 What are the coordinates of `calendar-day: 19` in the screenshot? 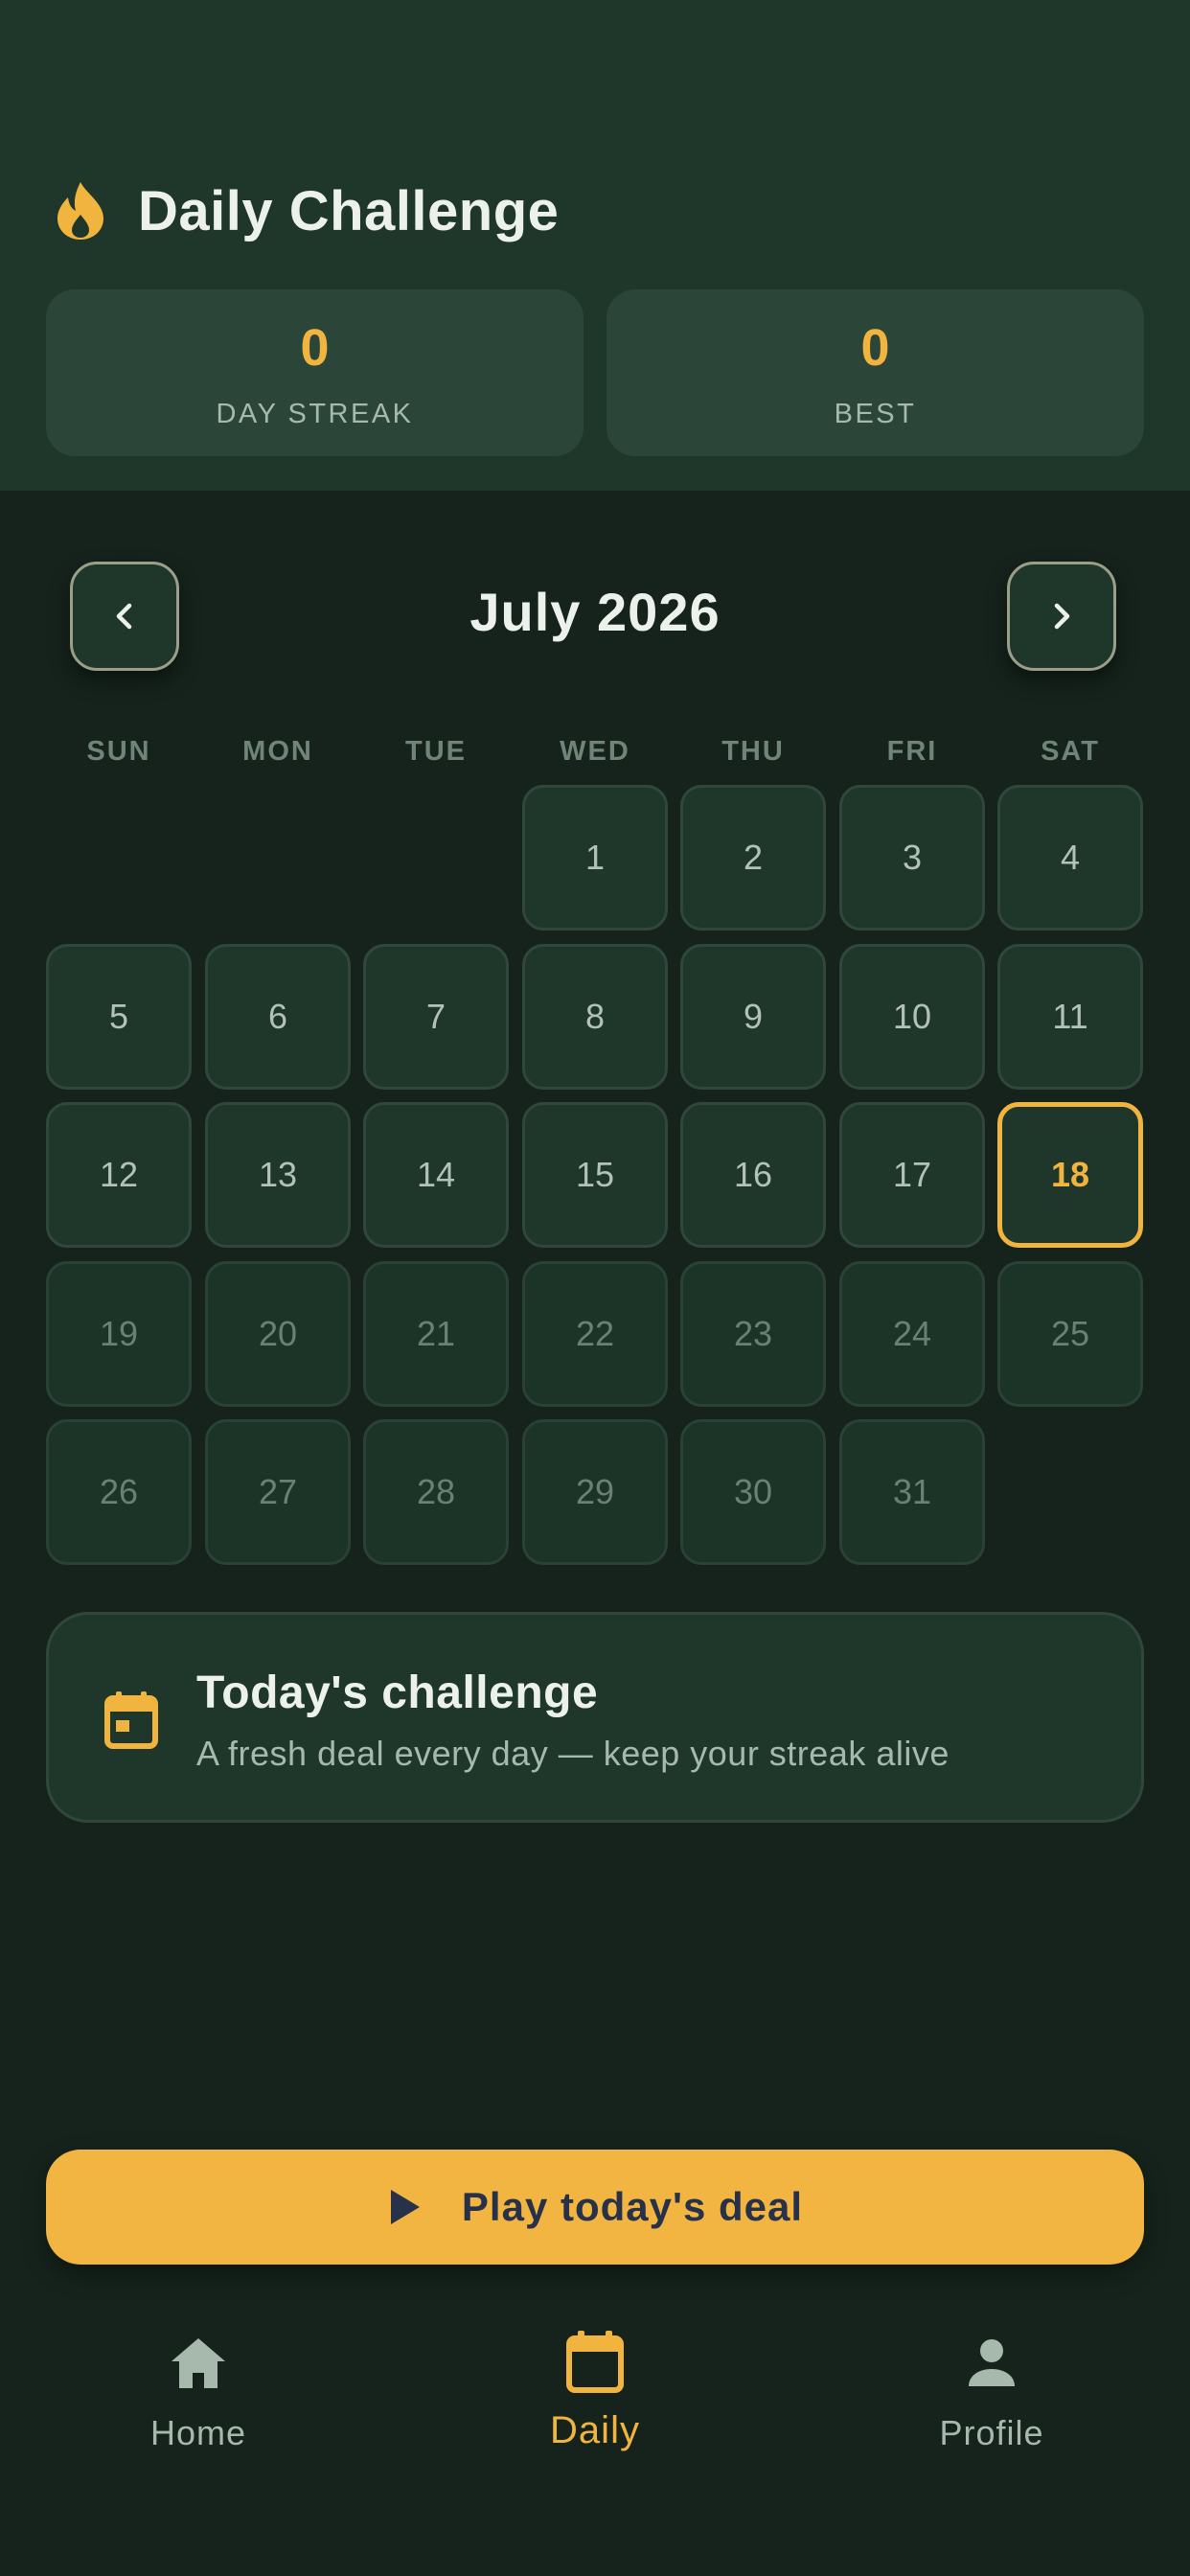 It's located at (119, 1334).